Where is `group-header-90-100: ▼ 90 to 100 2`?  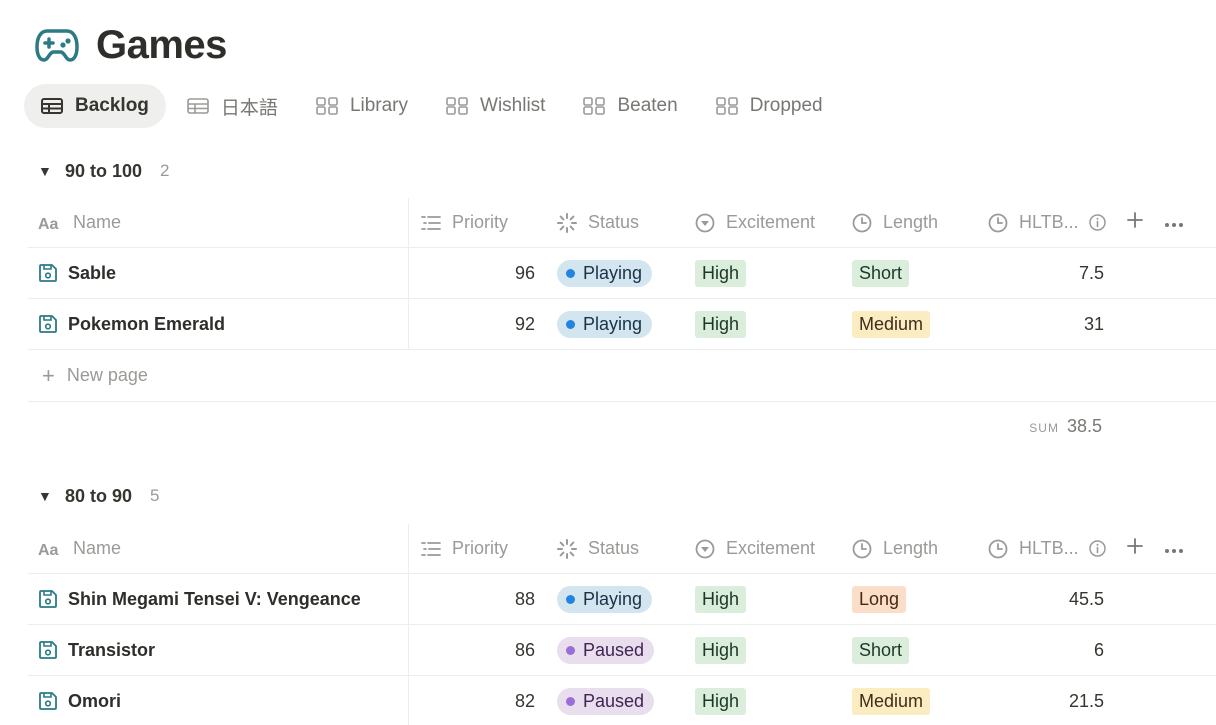
group-header-90-100: ▼ 90 to 100 2 is located at coordinates (104, 171).